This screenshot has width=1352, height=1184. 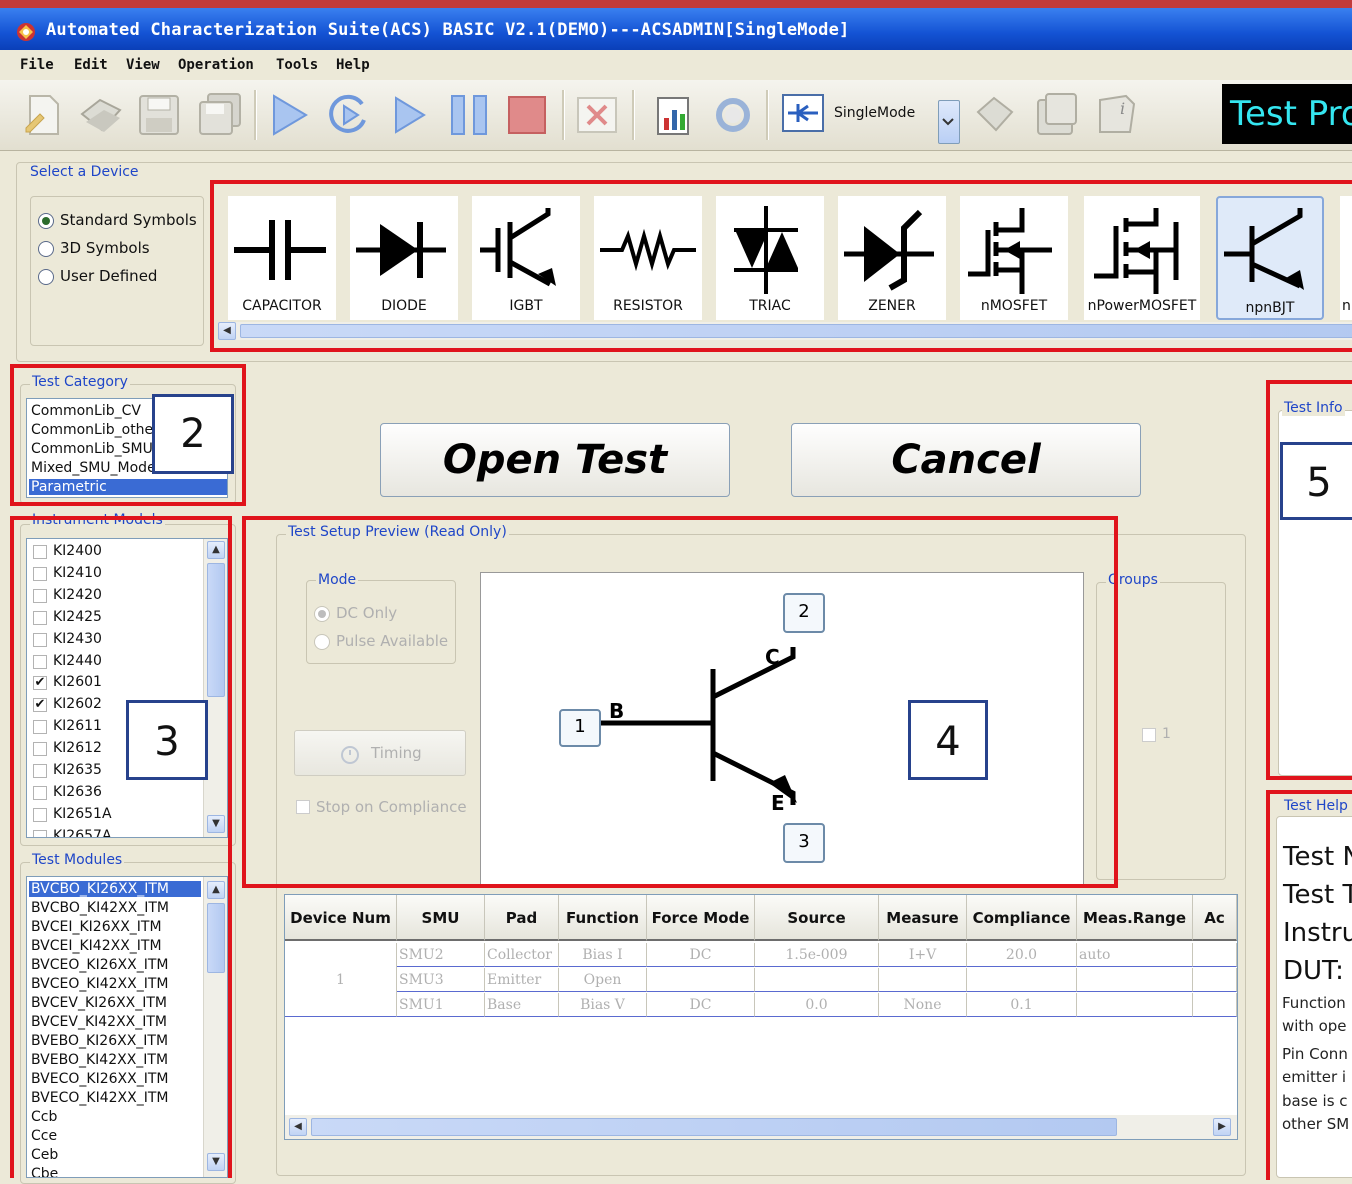 I want to click on svg-text: i, so click(x=1122, y=108).